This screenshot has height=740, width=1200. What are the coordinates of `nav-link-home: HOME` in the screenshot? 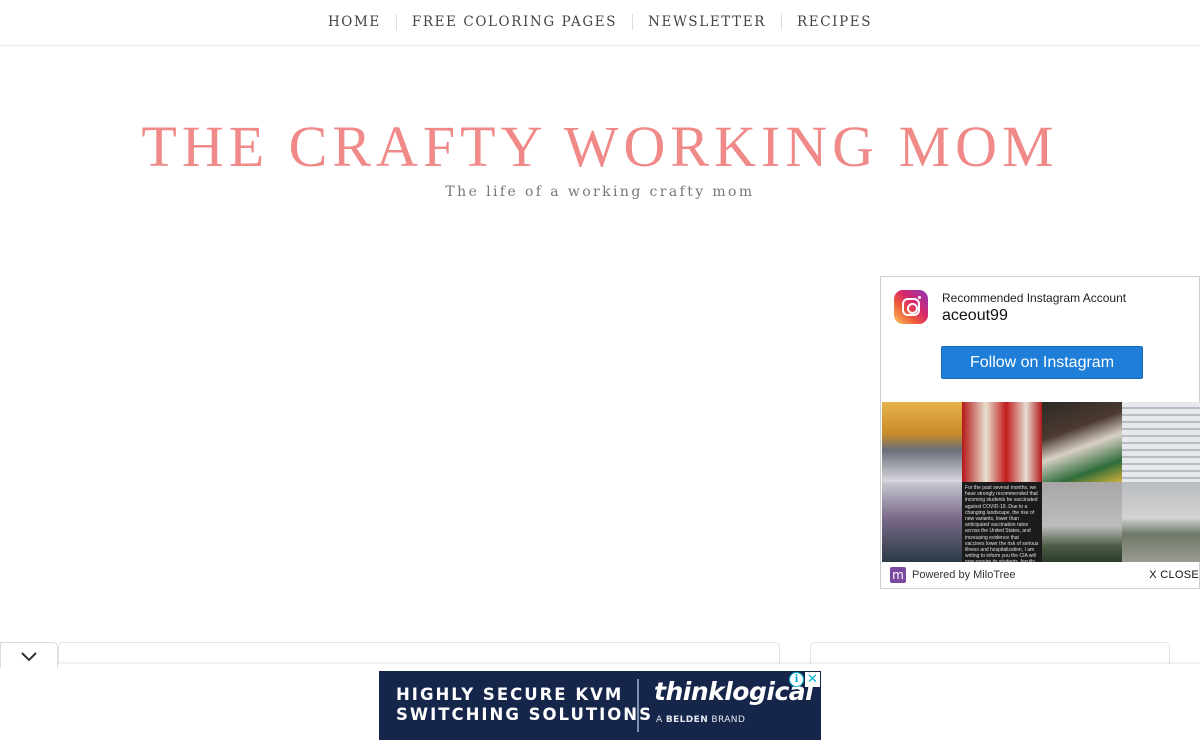 It's located at (354, 22).